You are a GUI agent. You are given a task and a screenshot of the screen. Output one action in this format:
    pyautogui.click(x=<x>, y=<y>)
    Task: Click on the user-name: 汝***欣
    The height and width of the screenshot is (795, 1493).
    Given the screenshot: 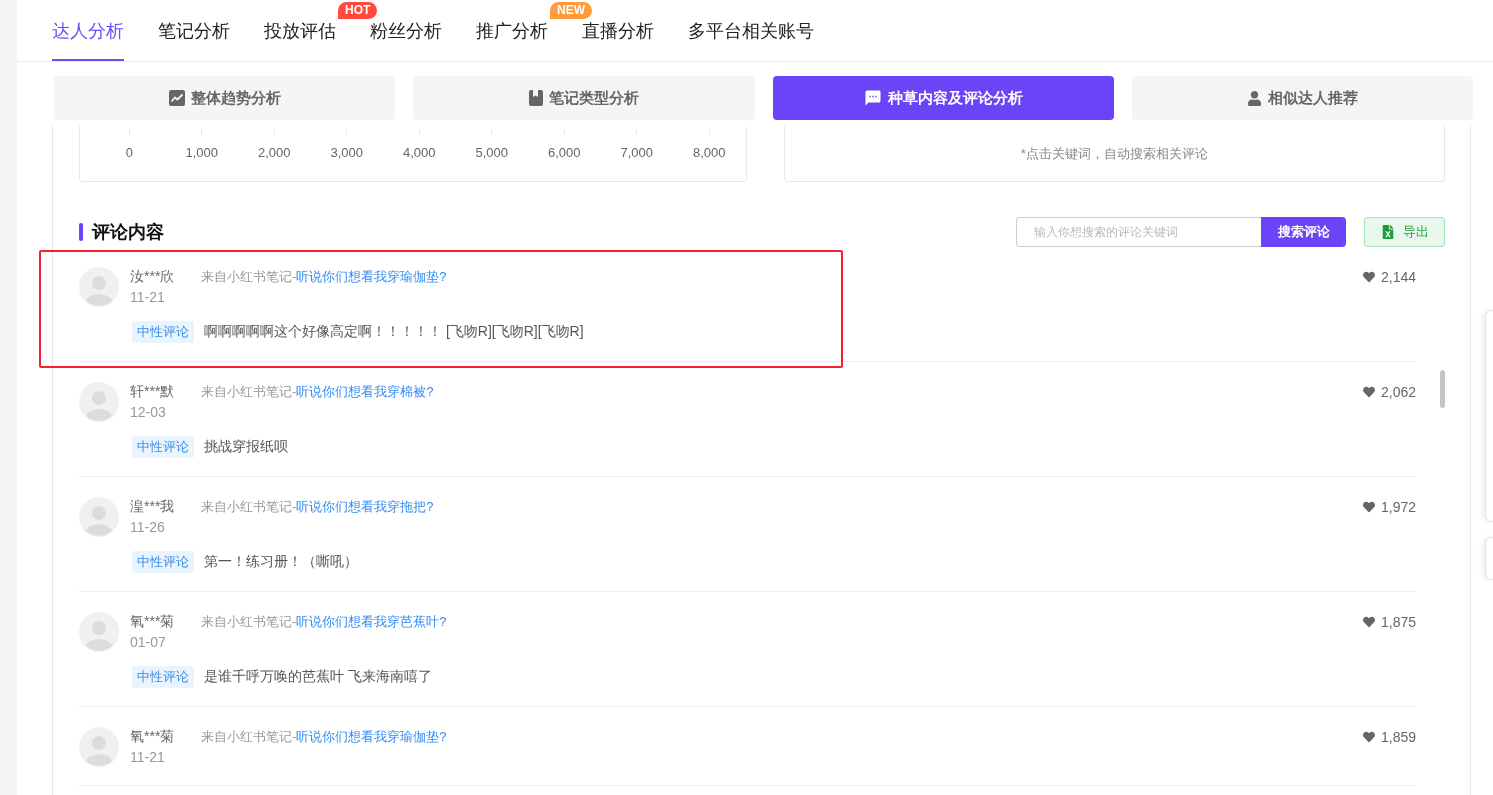 What is the action you would take?
    pyautogui.click(x=153, y=277)
    